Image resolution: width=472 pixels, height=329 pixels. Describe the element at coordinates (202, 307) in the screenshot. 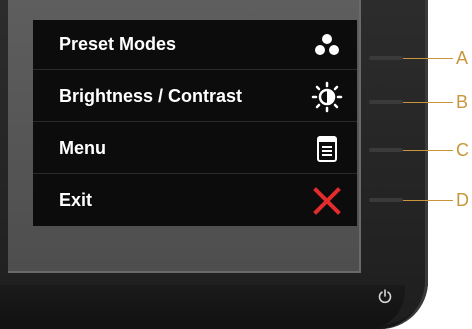

I see `monitor-bottom-edge` at that location.